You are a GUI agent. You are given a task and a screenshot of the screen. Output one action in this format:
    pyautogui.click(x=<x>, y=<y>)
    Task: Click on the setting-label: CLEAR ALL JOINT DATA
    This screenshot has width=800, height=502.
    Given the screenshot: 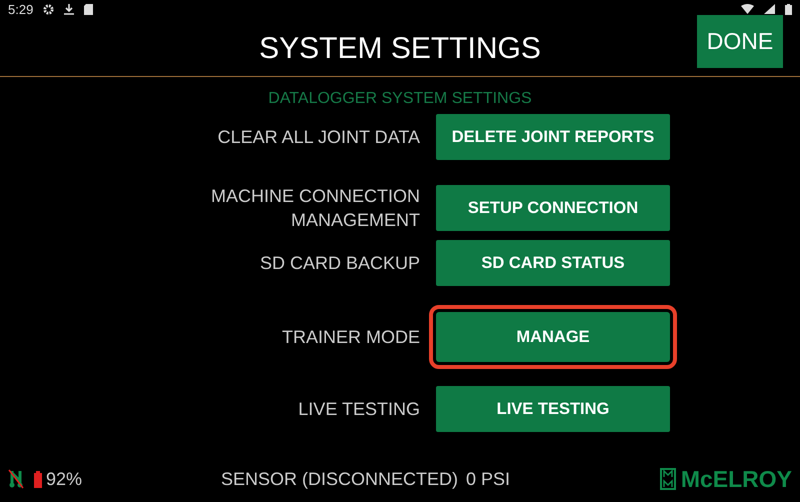 What is the action you would take?
    pyautogui.click(x=319, y=137)
    